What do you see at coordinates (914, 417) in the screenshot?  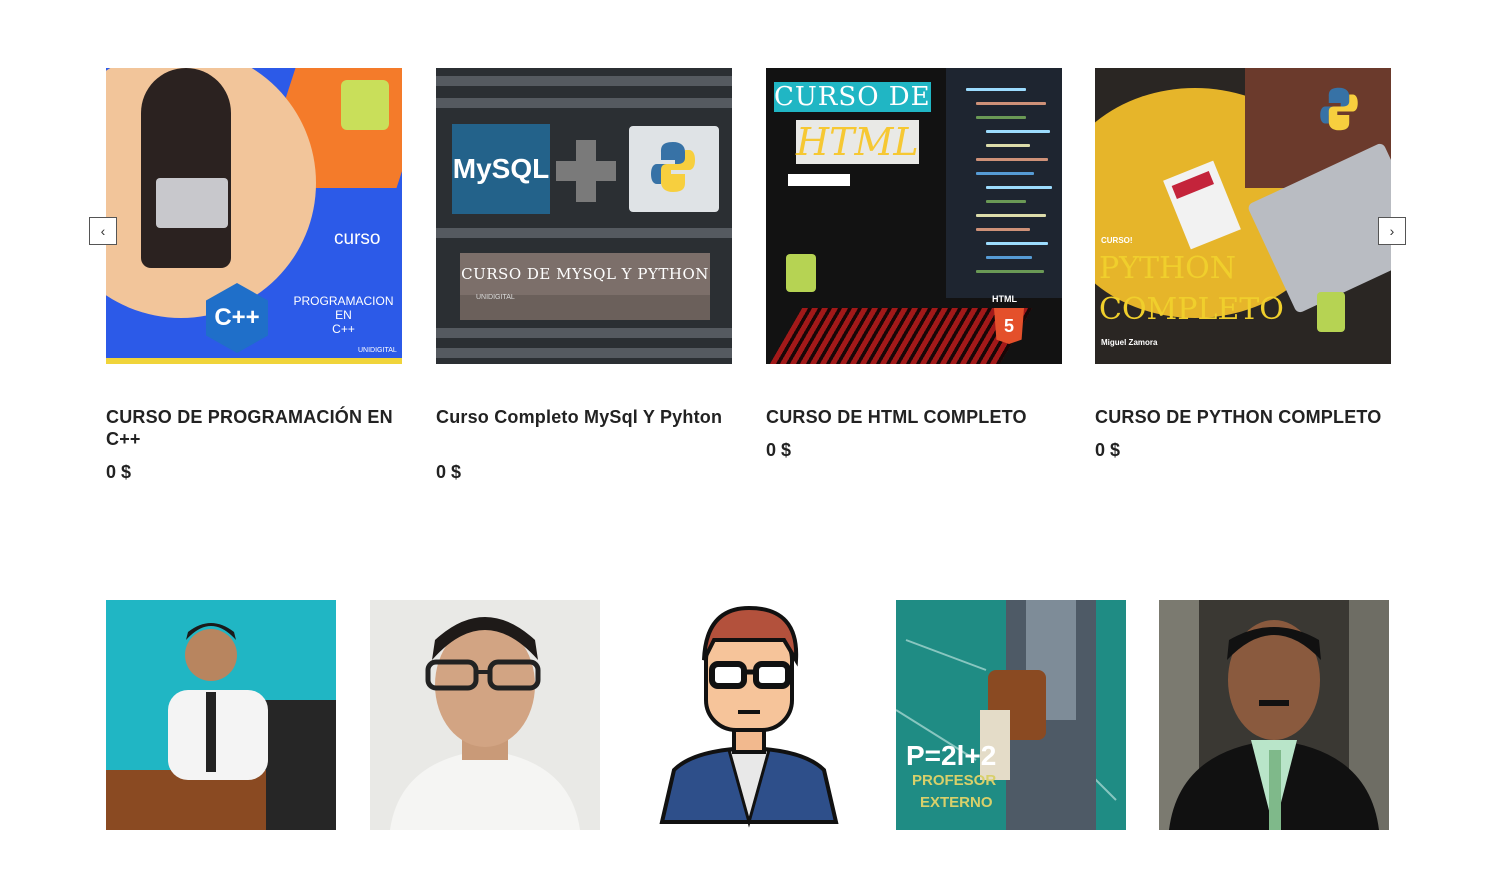 I see `course-title: CURSO DE HTML COMPLETO` at bounding box center [914, 417].